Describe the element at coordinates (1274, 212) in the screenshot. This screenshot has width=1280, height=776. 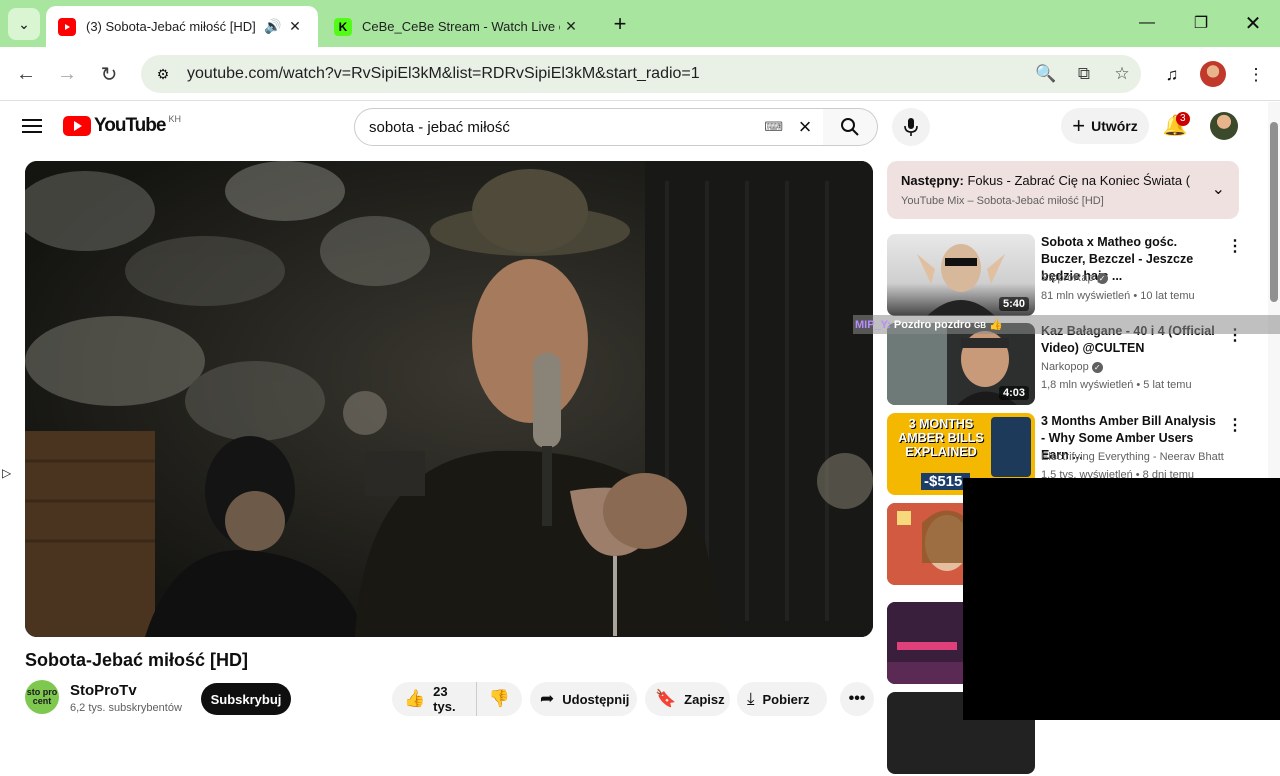
I see `scrollbar-thumb` at that location.